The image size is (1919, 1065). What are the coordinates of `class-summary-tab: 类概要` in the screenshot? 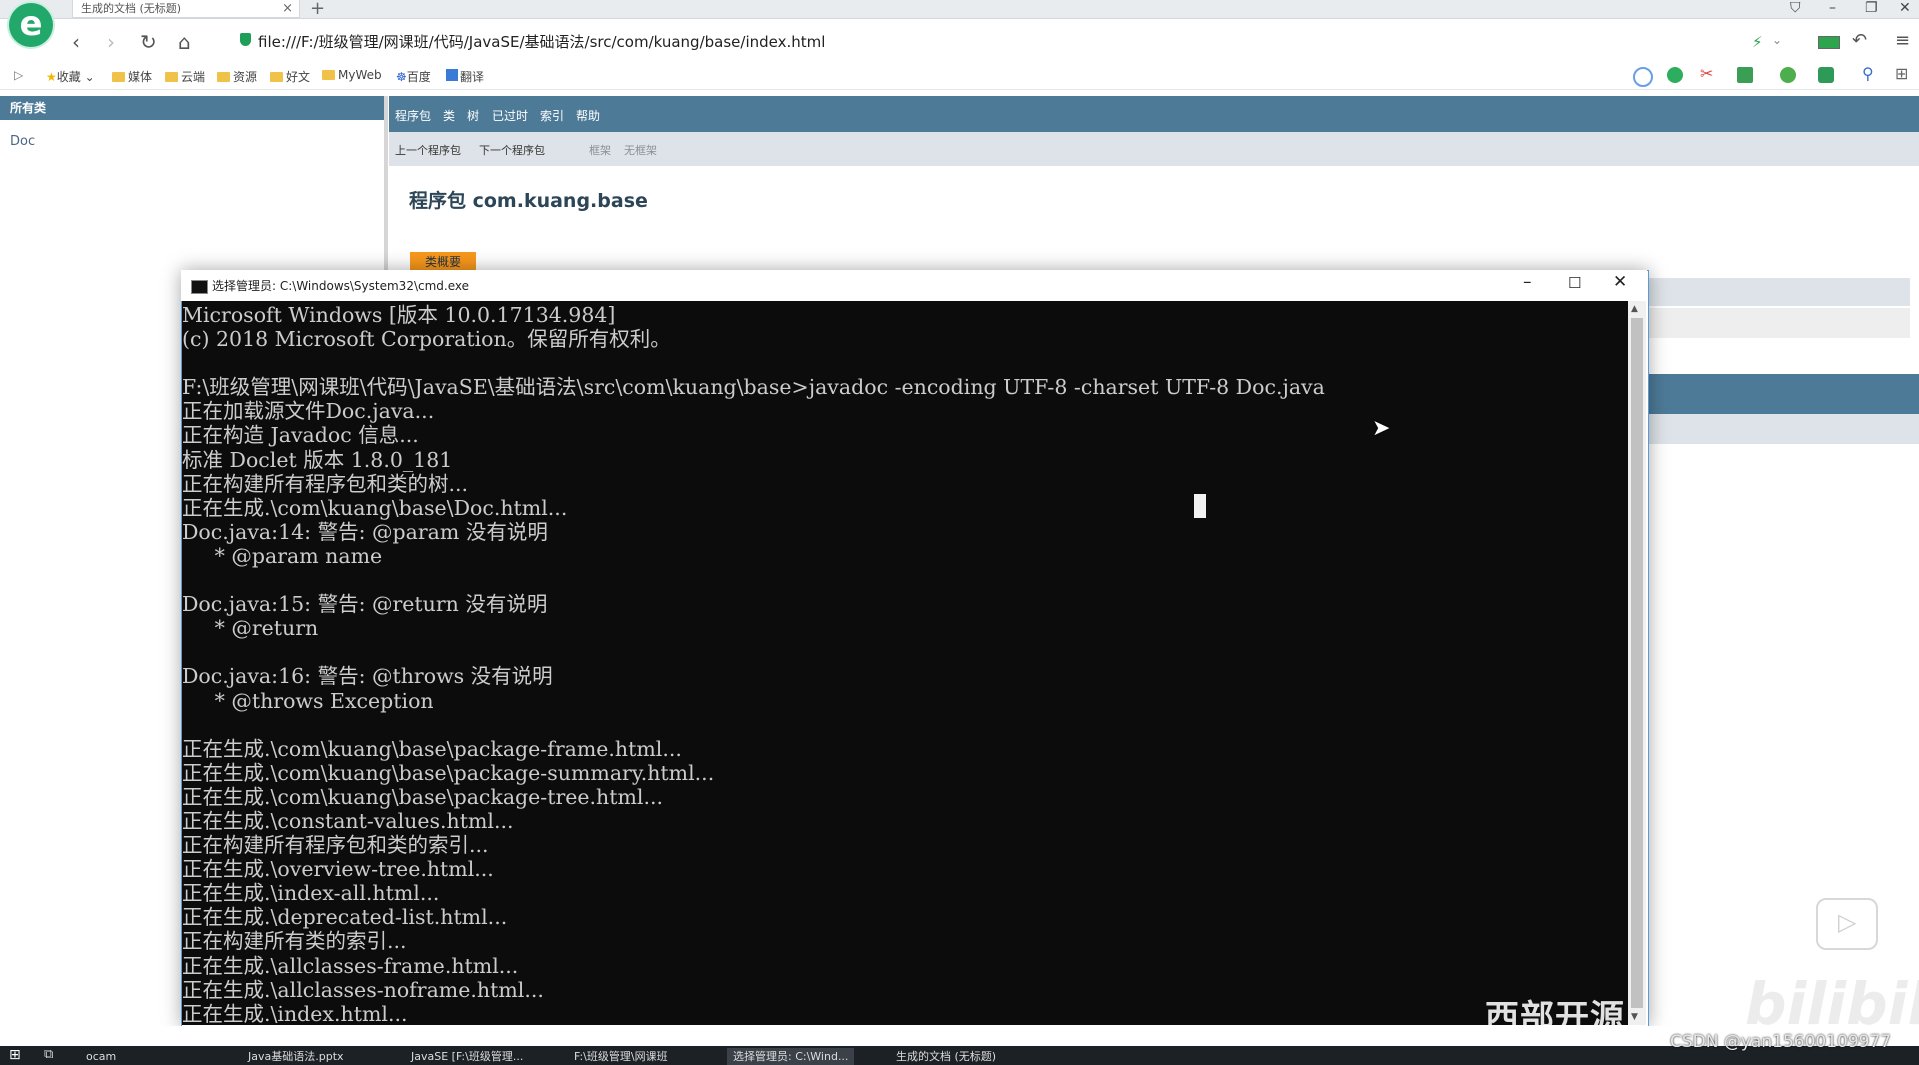 It's located at (443, 262).